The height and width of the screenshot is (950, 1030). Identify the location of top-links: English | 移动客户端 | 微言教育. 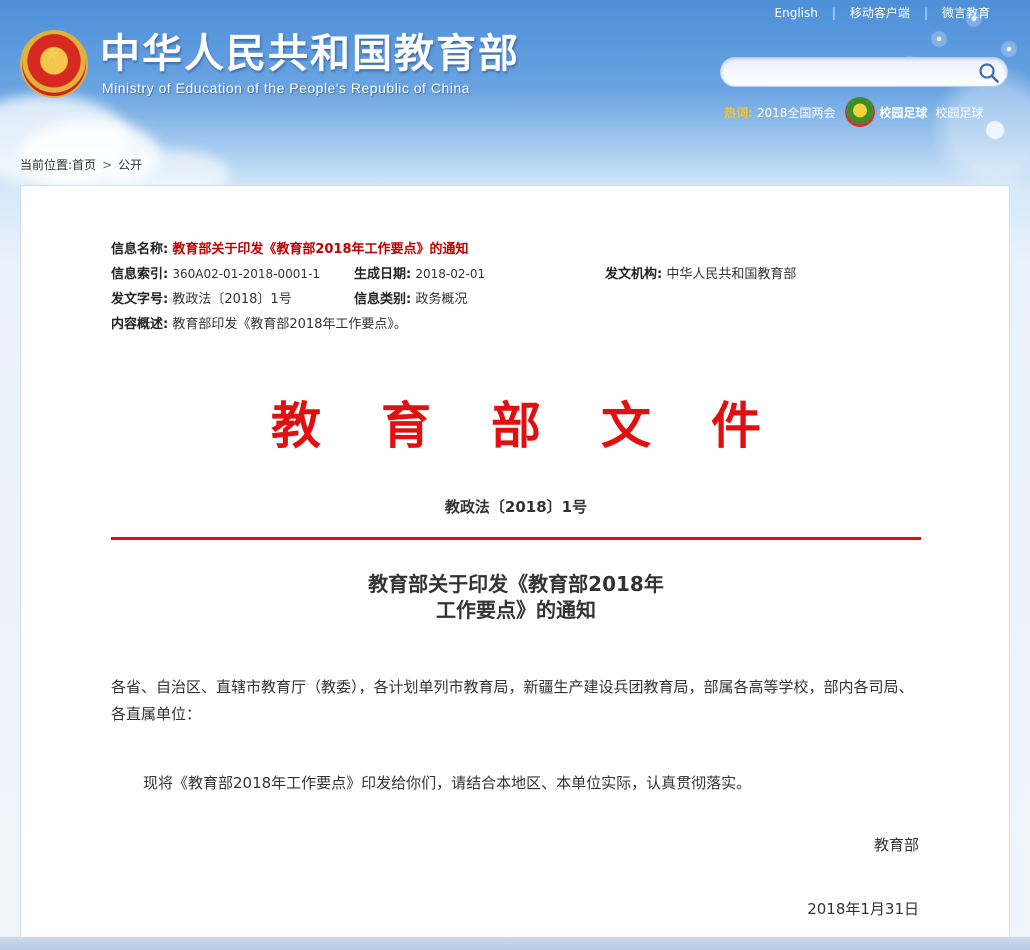
(882, 12).